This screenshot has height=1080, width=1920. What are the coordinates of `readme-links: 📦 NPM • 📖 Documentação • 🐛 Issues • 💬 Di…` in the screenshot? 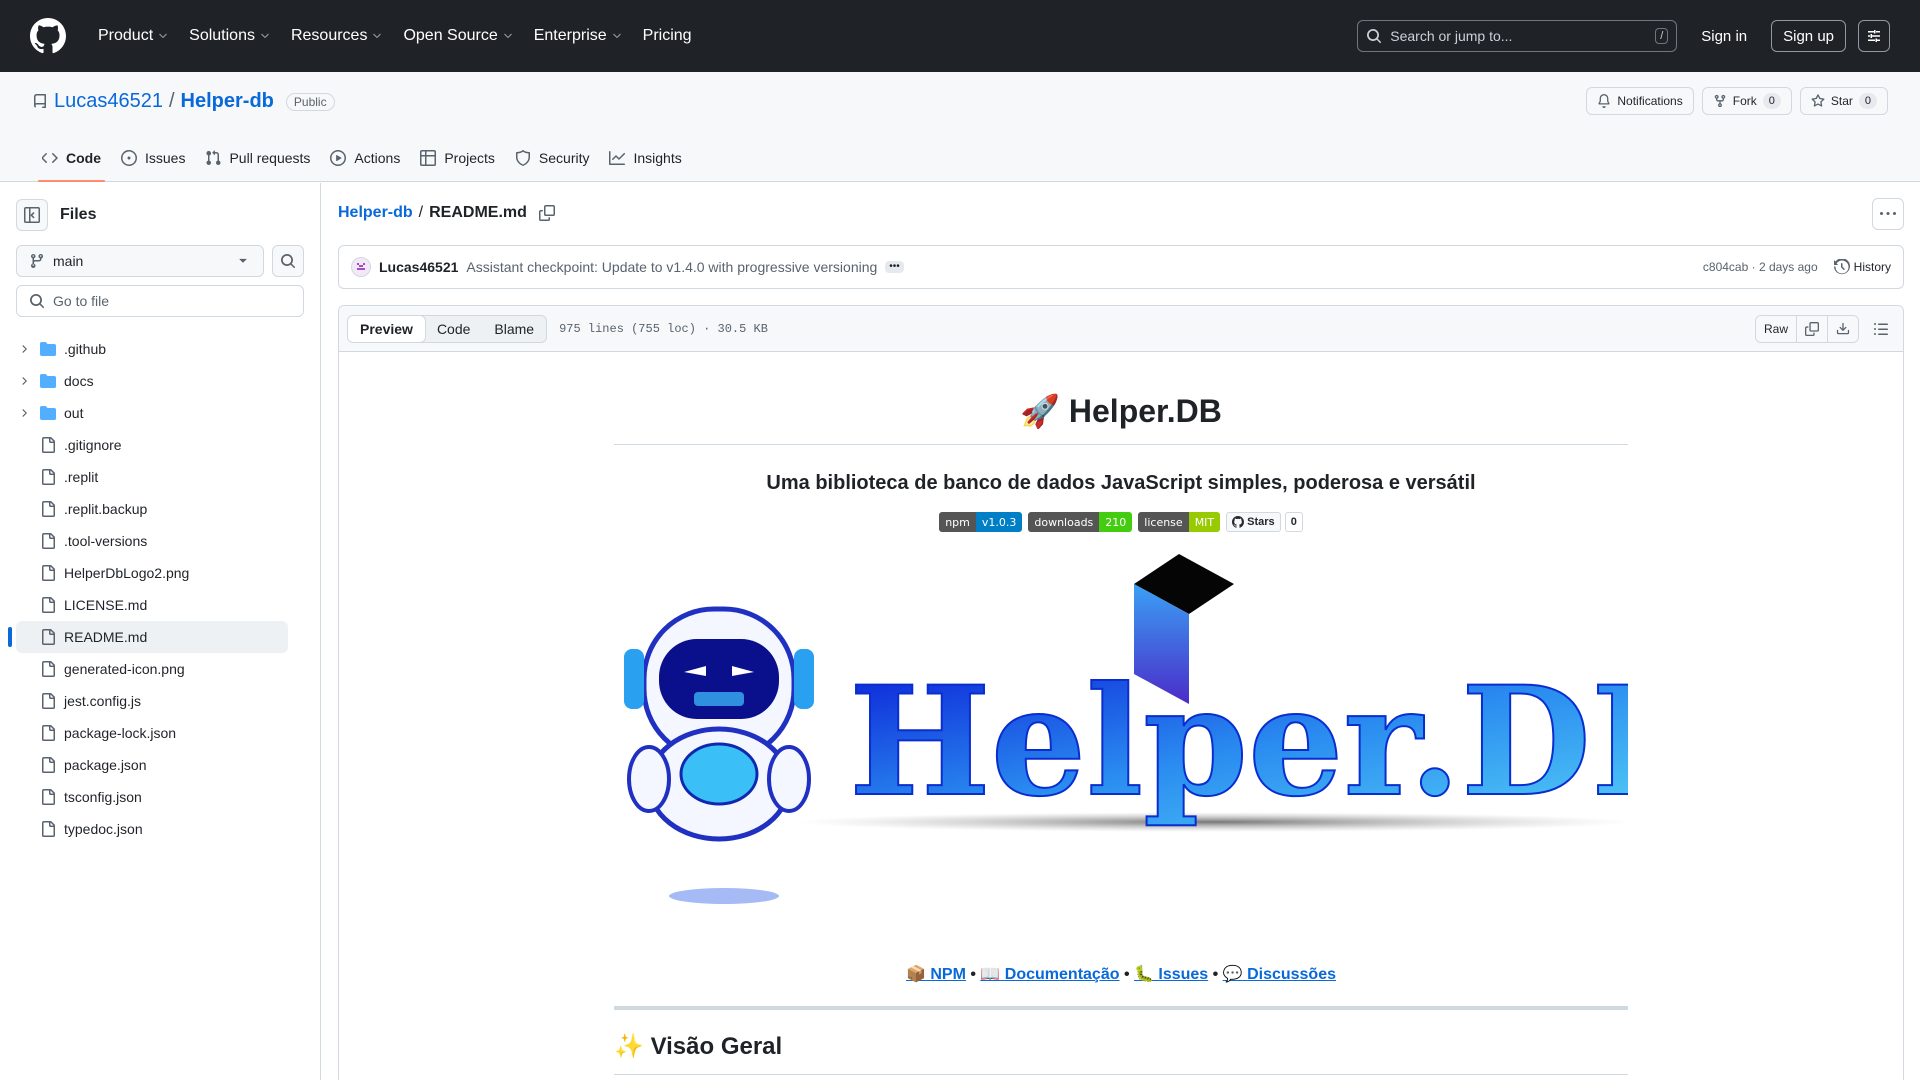 It's located at (1121, 974).